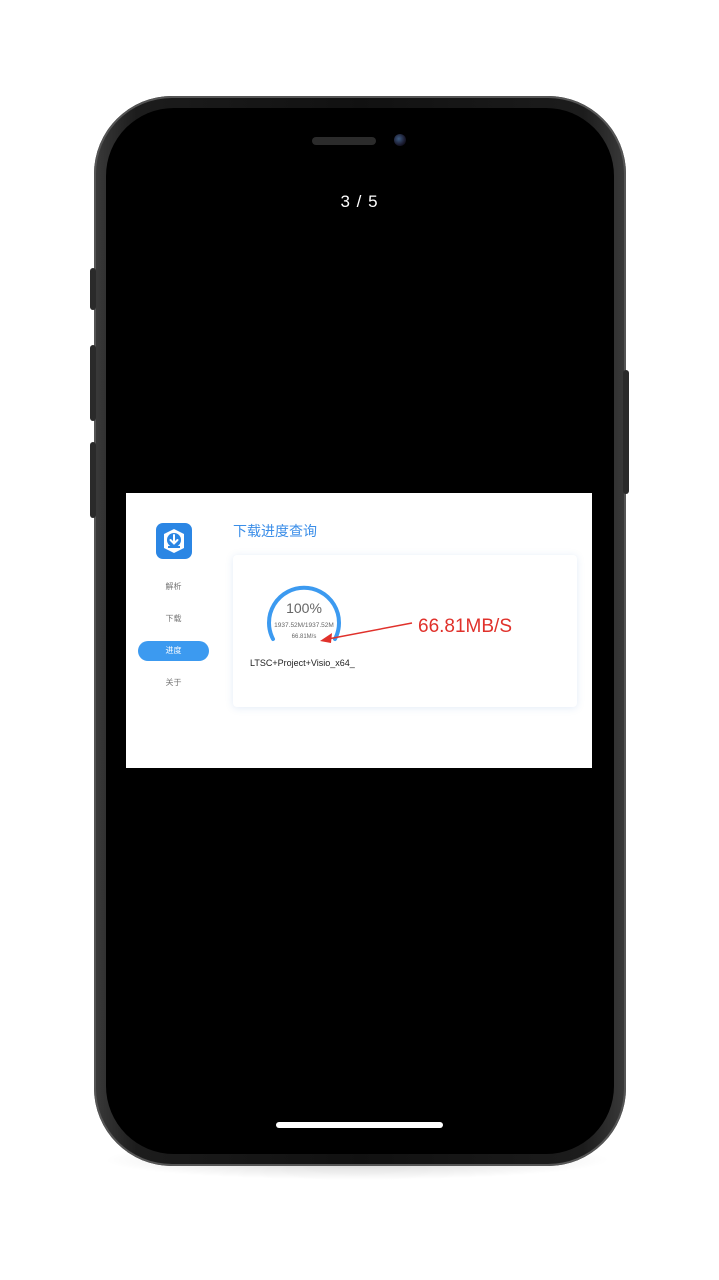  What do you see at coordinates (93, 480) in the screenshot?
I see `volume-down-button` at bounding box center [93, 480].